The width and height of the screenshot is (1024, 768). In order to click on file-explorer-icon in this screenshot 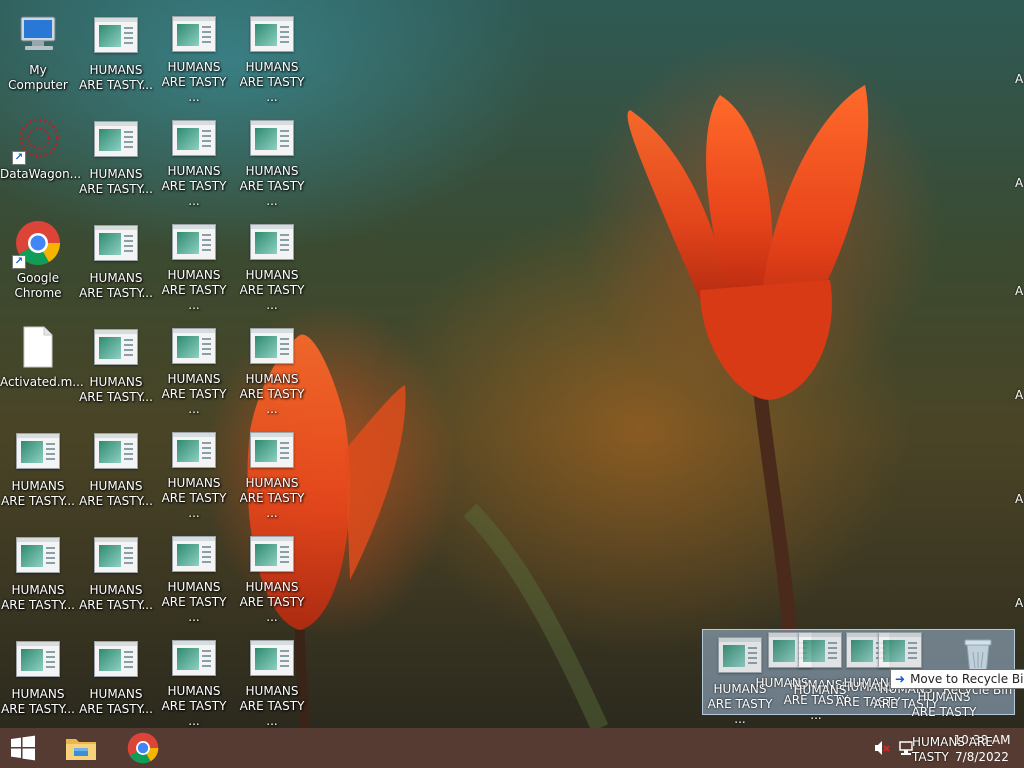, I will do `click(81, 749)`.